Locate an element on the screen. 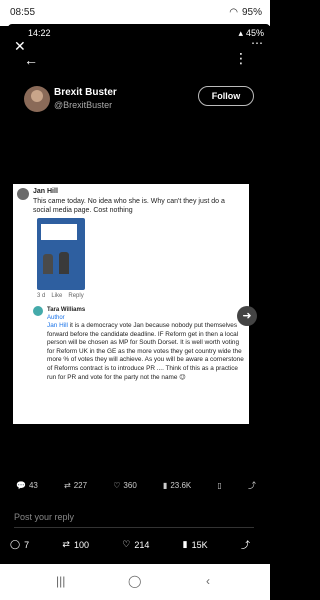 The height and width of the screenshot is (600, 320). outer-status-bar: 08:55 ◠ 95% is located at coordinates (135, 13).